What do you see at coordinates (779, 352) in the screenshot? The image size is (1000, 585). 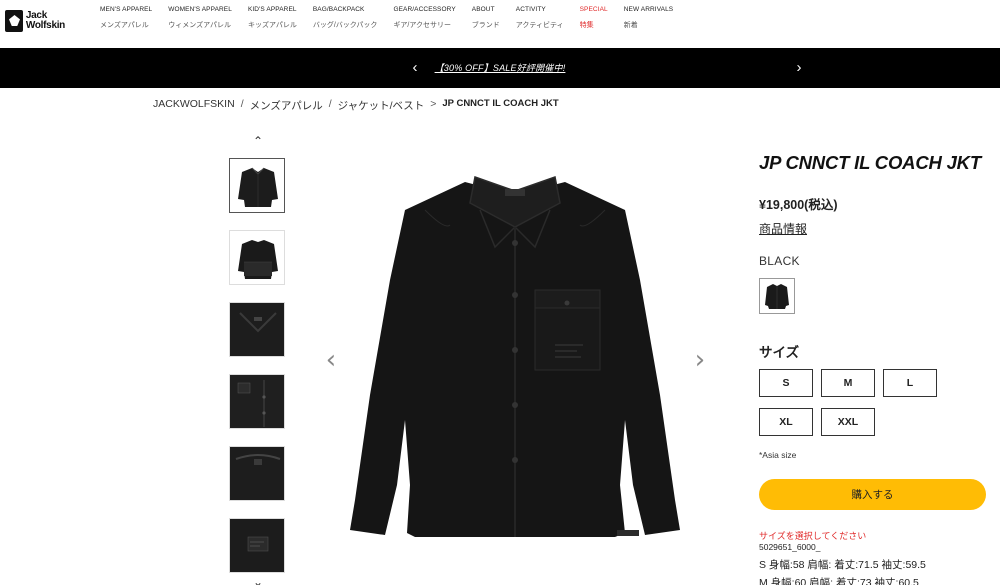 I see `size-label: サイズ` at bounding box center [779, 352].